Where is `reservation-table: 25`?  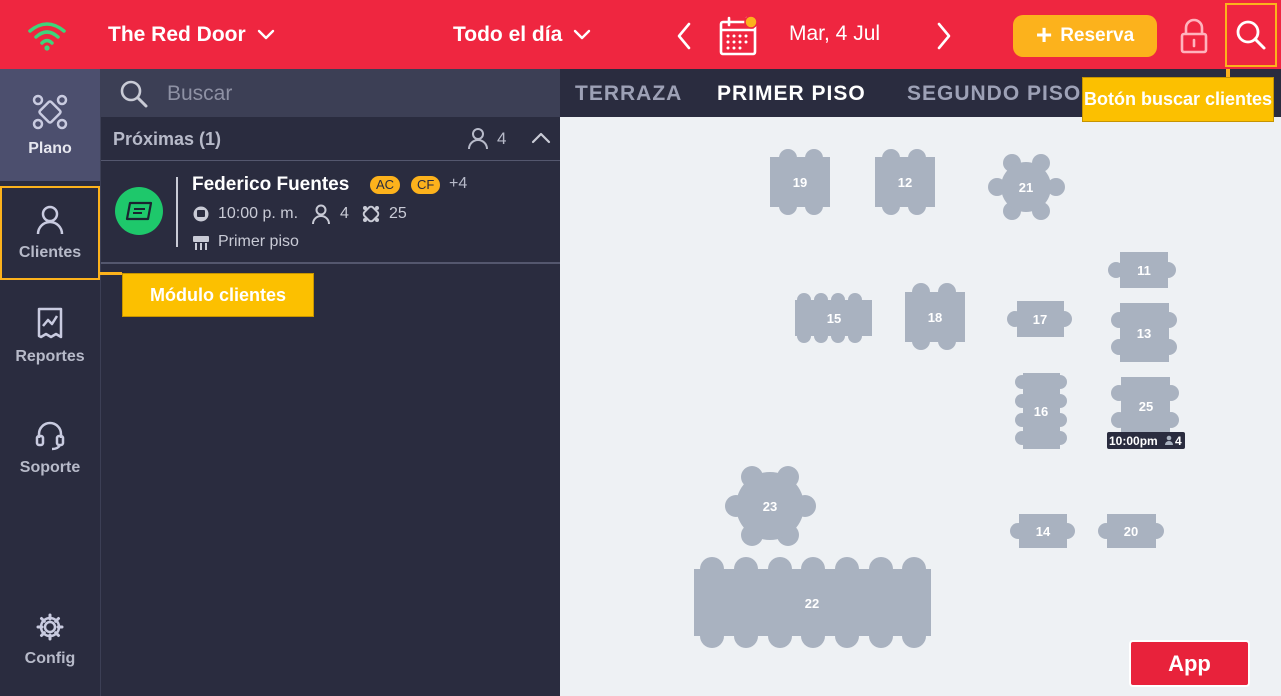
reservation-table: 25 is located at coordinates (397, 213).